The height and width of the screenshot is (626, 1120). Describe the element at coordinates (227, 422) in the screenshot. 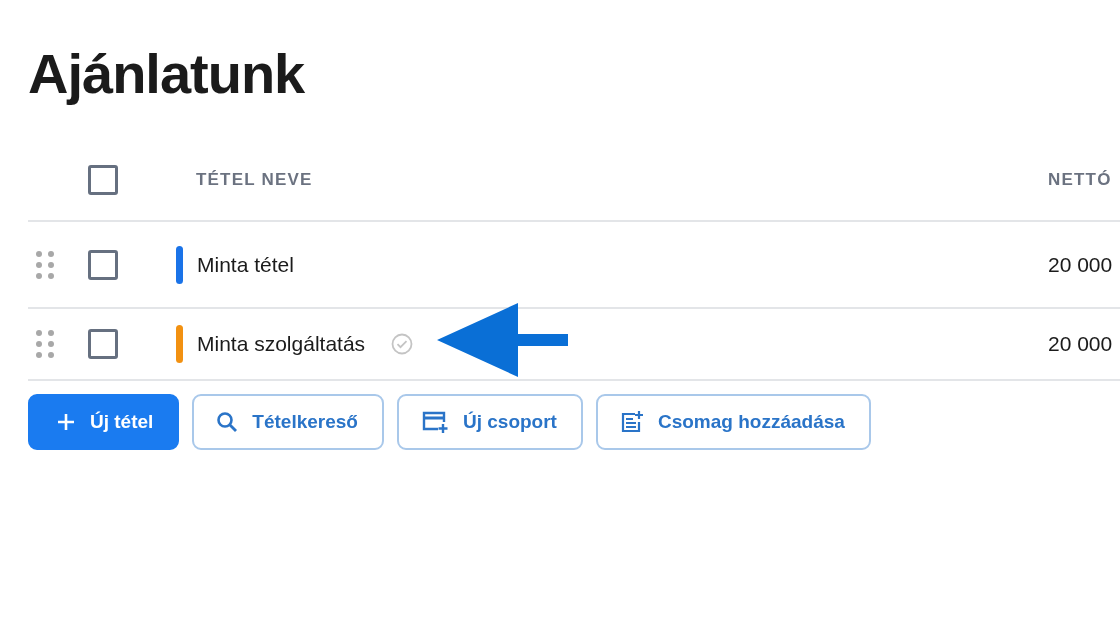

I see `search-icon` at that location.